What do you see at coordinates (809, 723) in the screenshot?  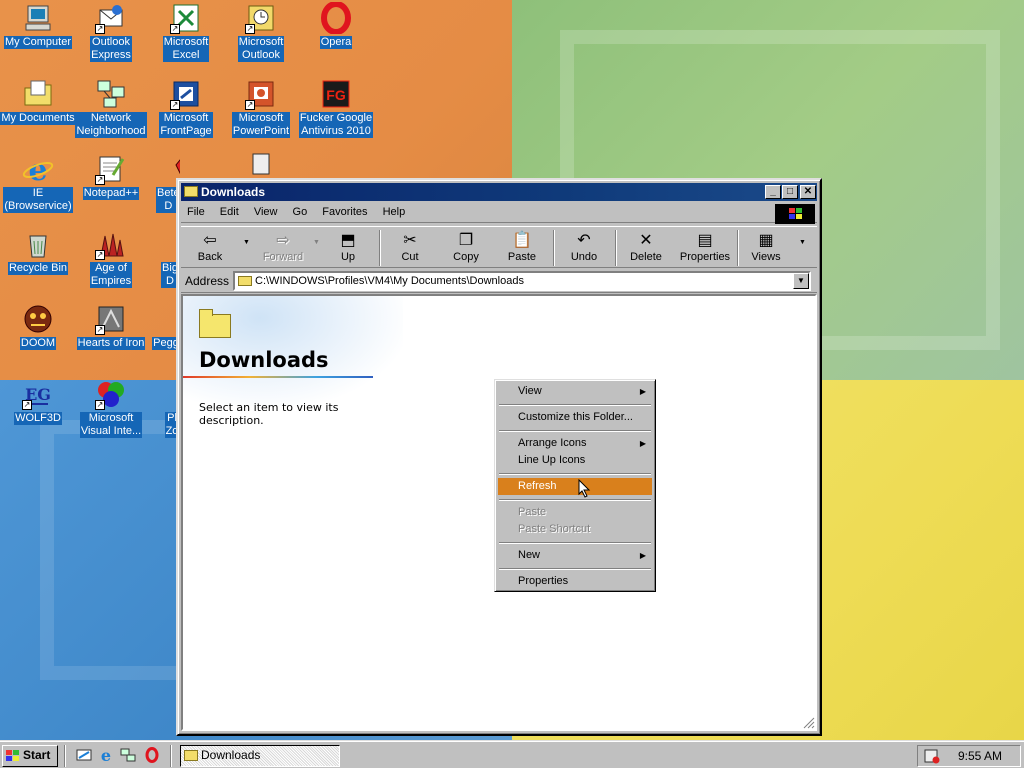 I see `resize-grip-icon` at bounding box center [809, 723].